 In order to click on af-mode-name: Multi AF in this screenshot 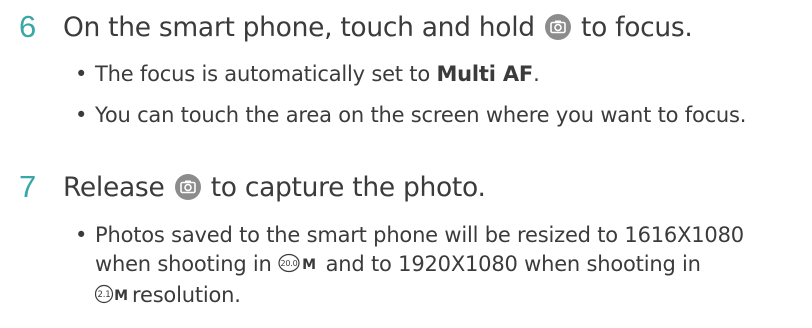, I will do `click(485, 74)`.